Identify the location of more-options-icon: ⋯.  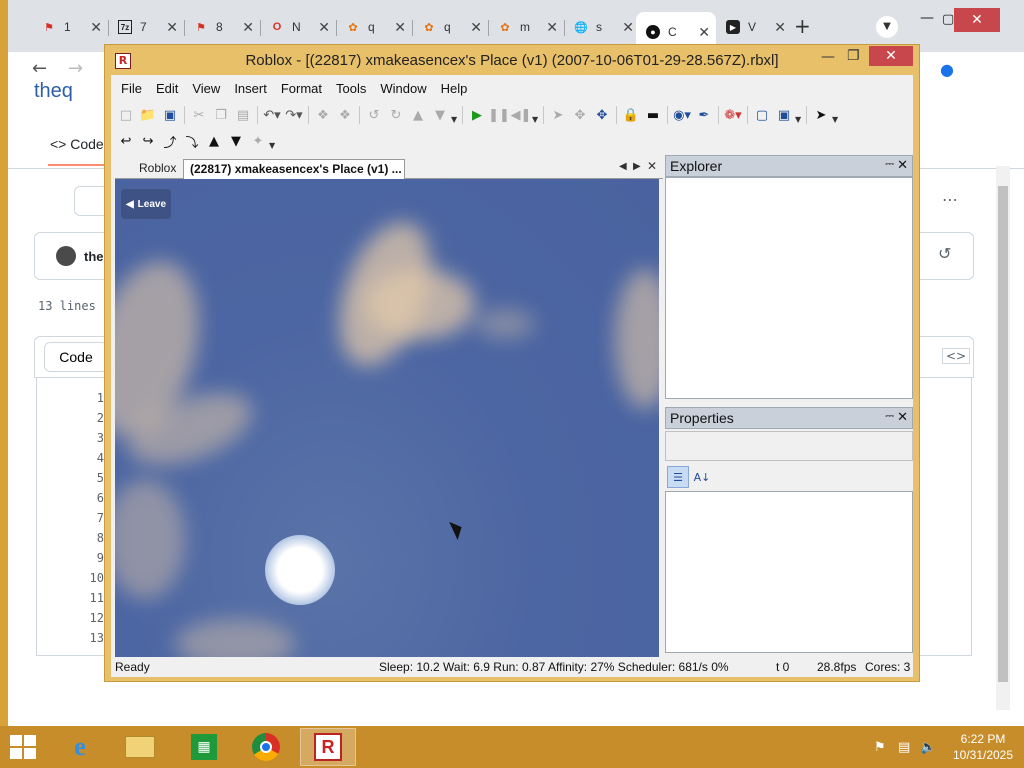
(950, 199).